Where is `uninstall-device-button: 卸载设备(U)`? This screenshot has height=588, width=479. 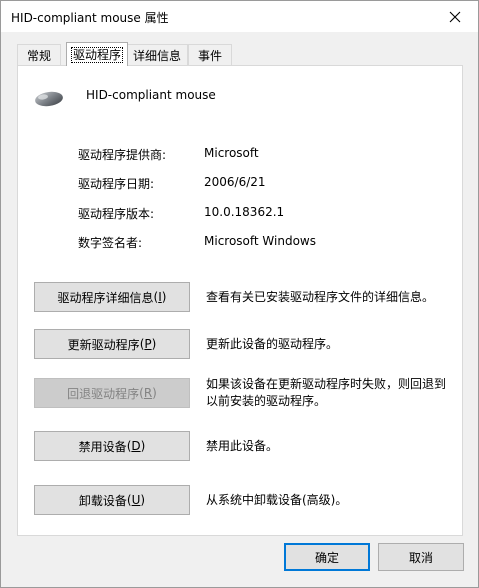
uninstall-device-button: 卸载设备(U) is located at coordinates (112, 500).